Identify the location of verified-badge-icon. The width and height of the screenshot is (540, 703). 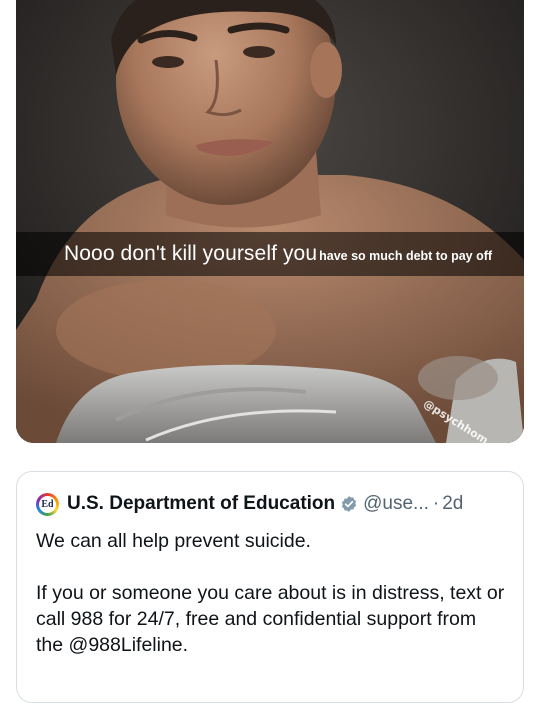
(349, 504).